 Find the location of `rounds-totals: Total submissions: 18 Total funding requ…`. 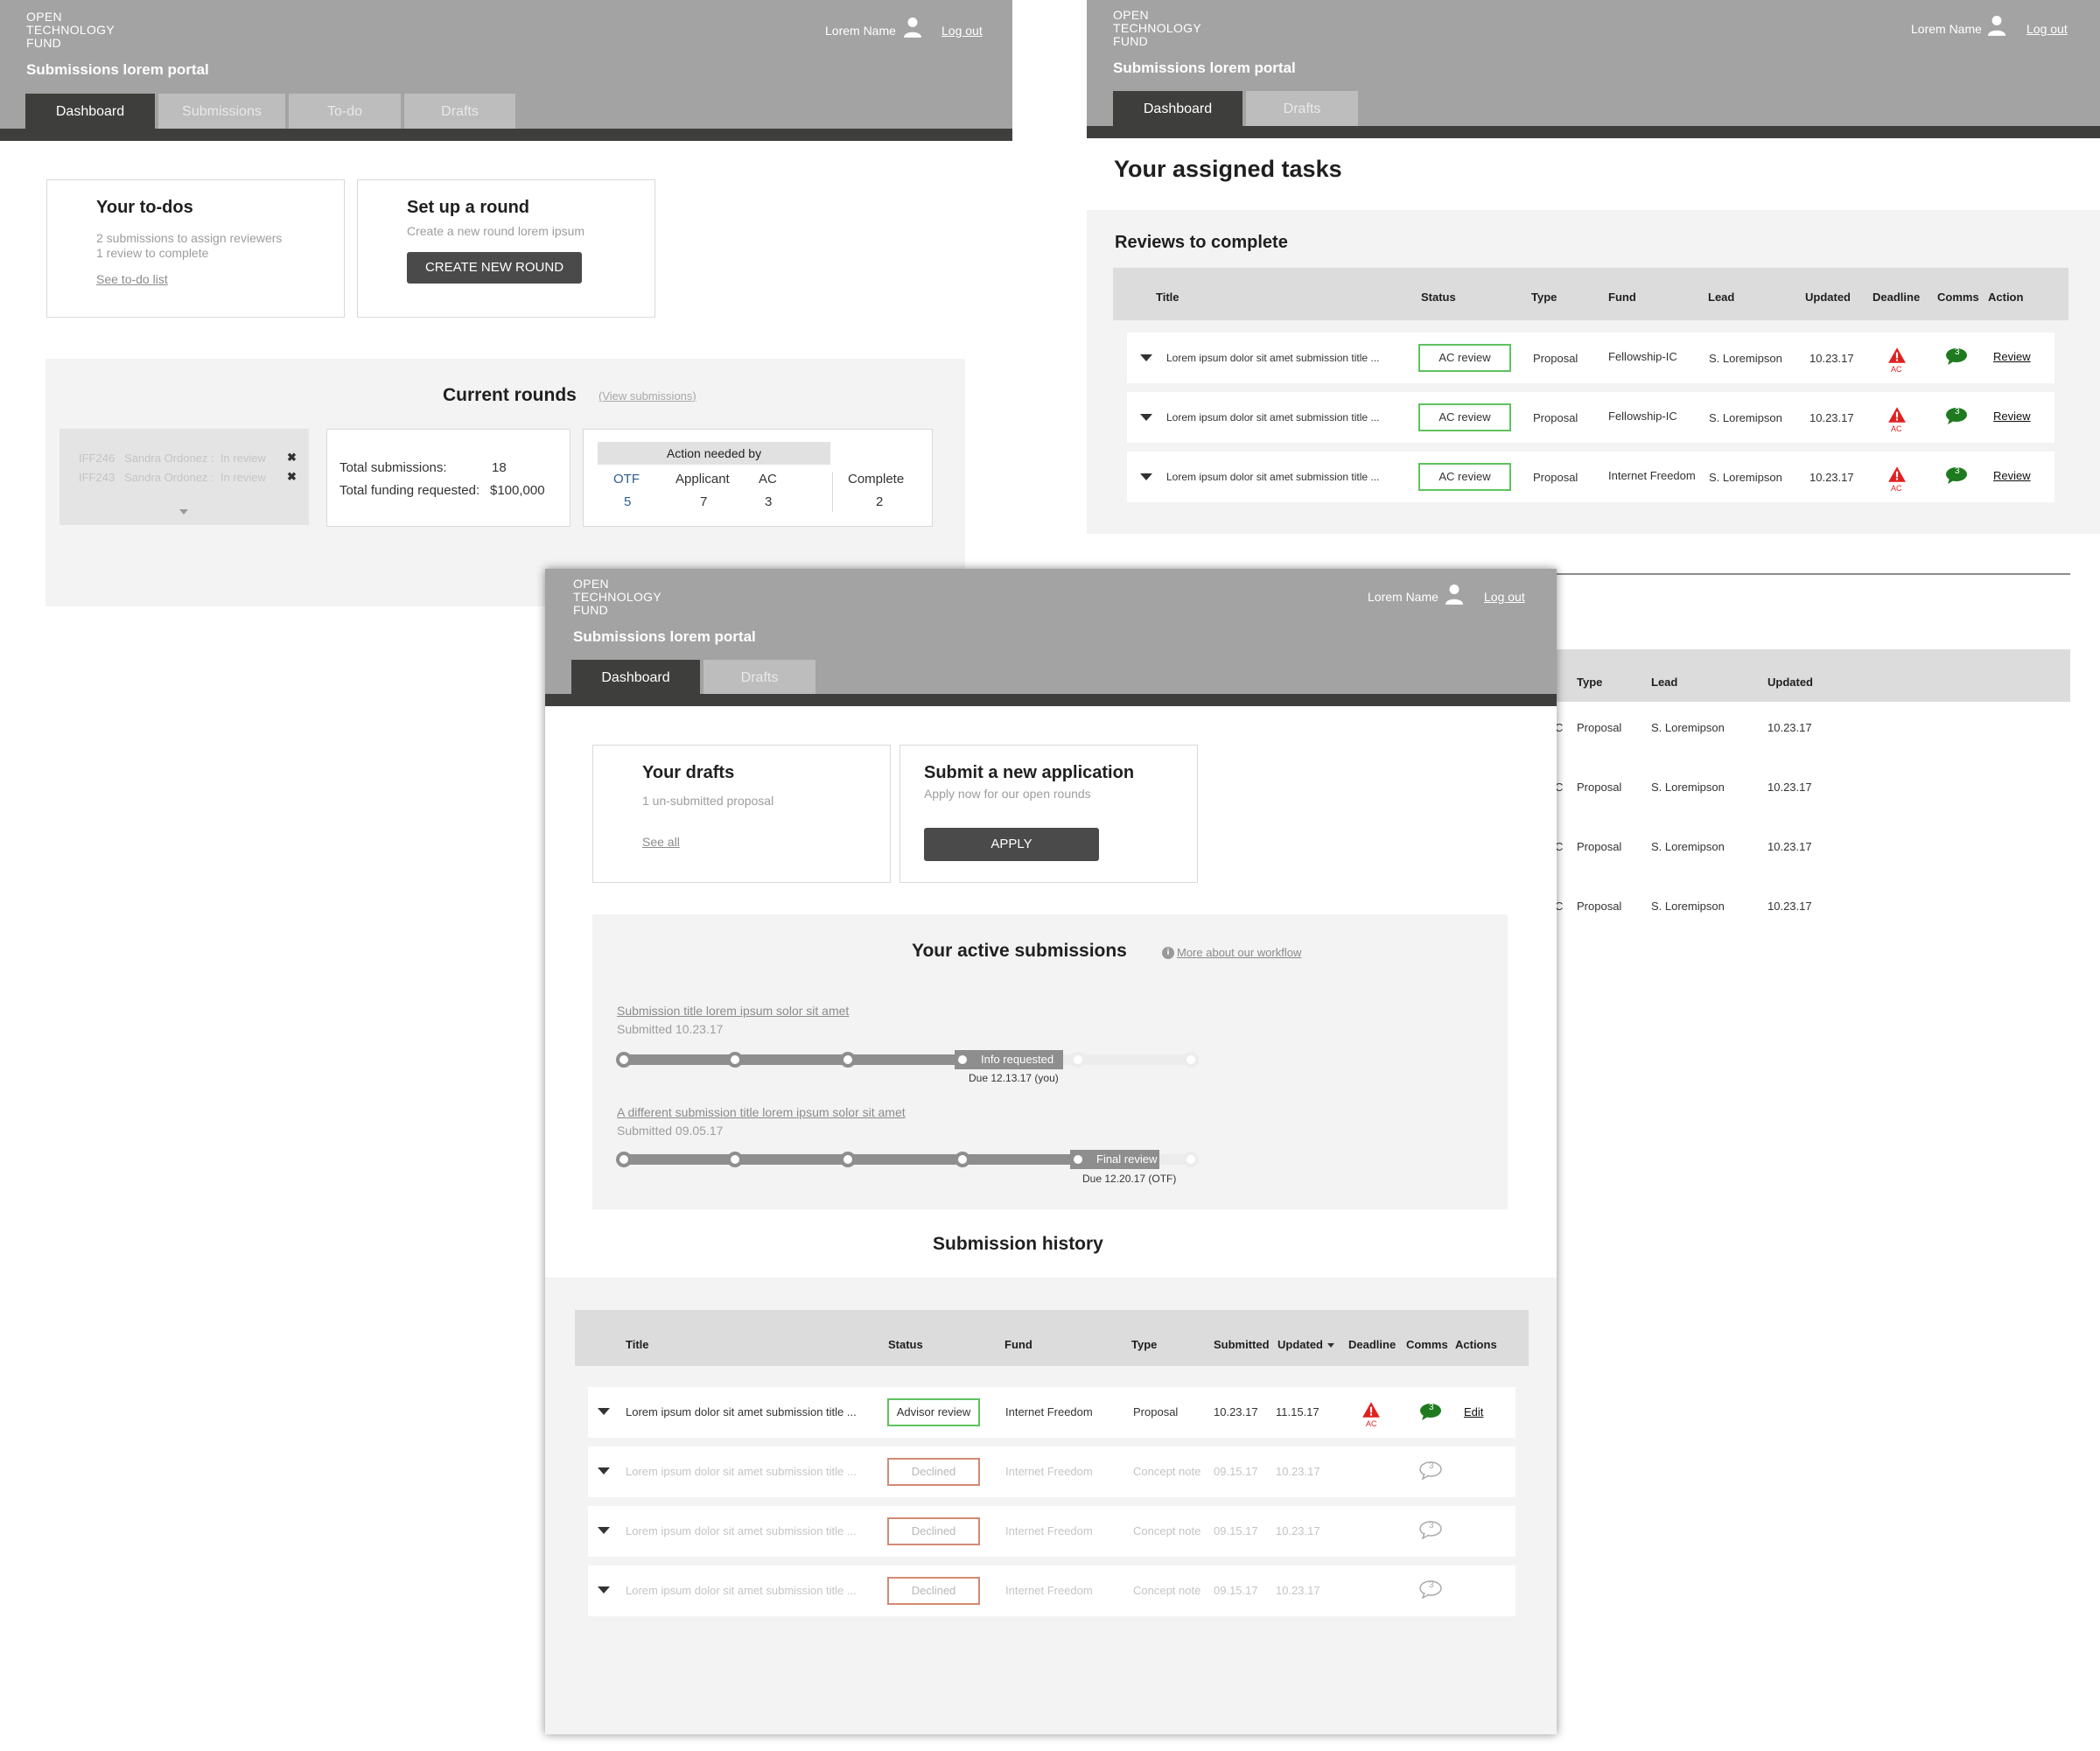

rounds-totals: Total submissions: 18 Total funding requ… is located at coordinates (448, 478).